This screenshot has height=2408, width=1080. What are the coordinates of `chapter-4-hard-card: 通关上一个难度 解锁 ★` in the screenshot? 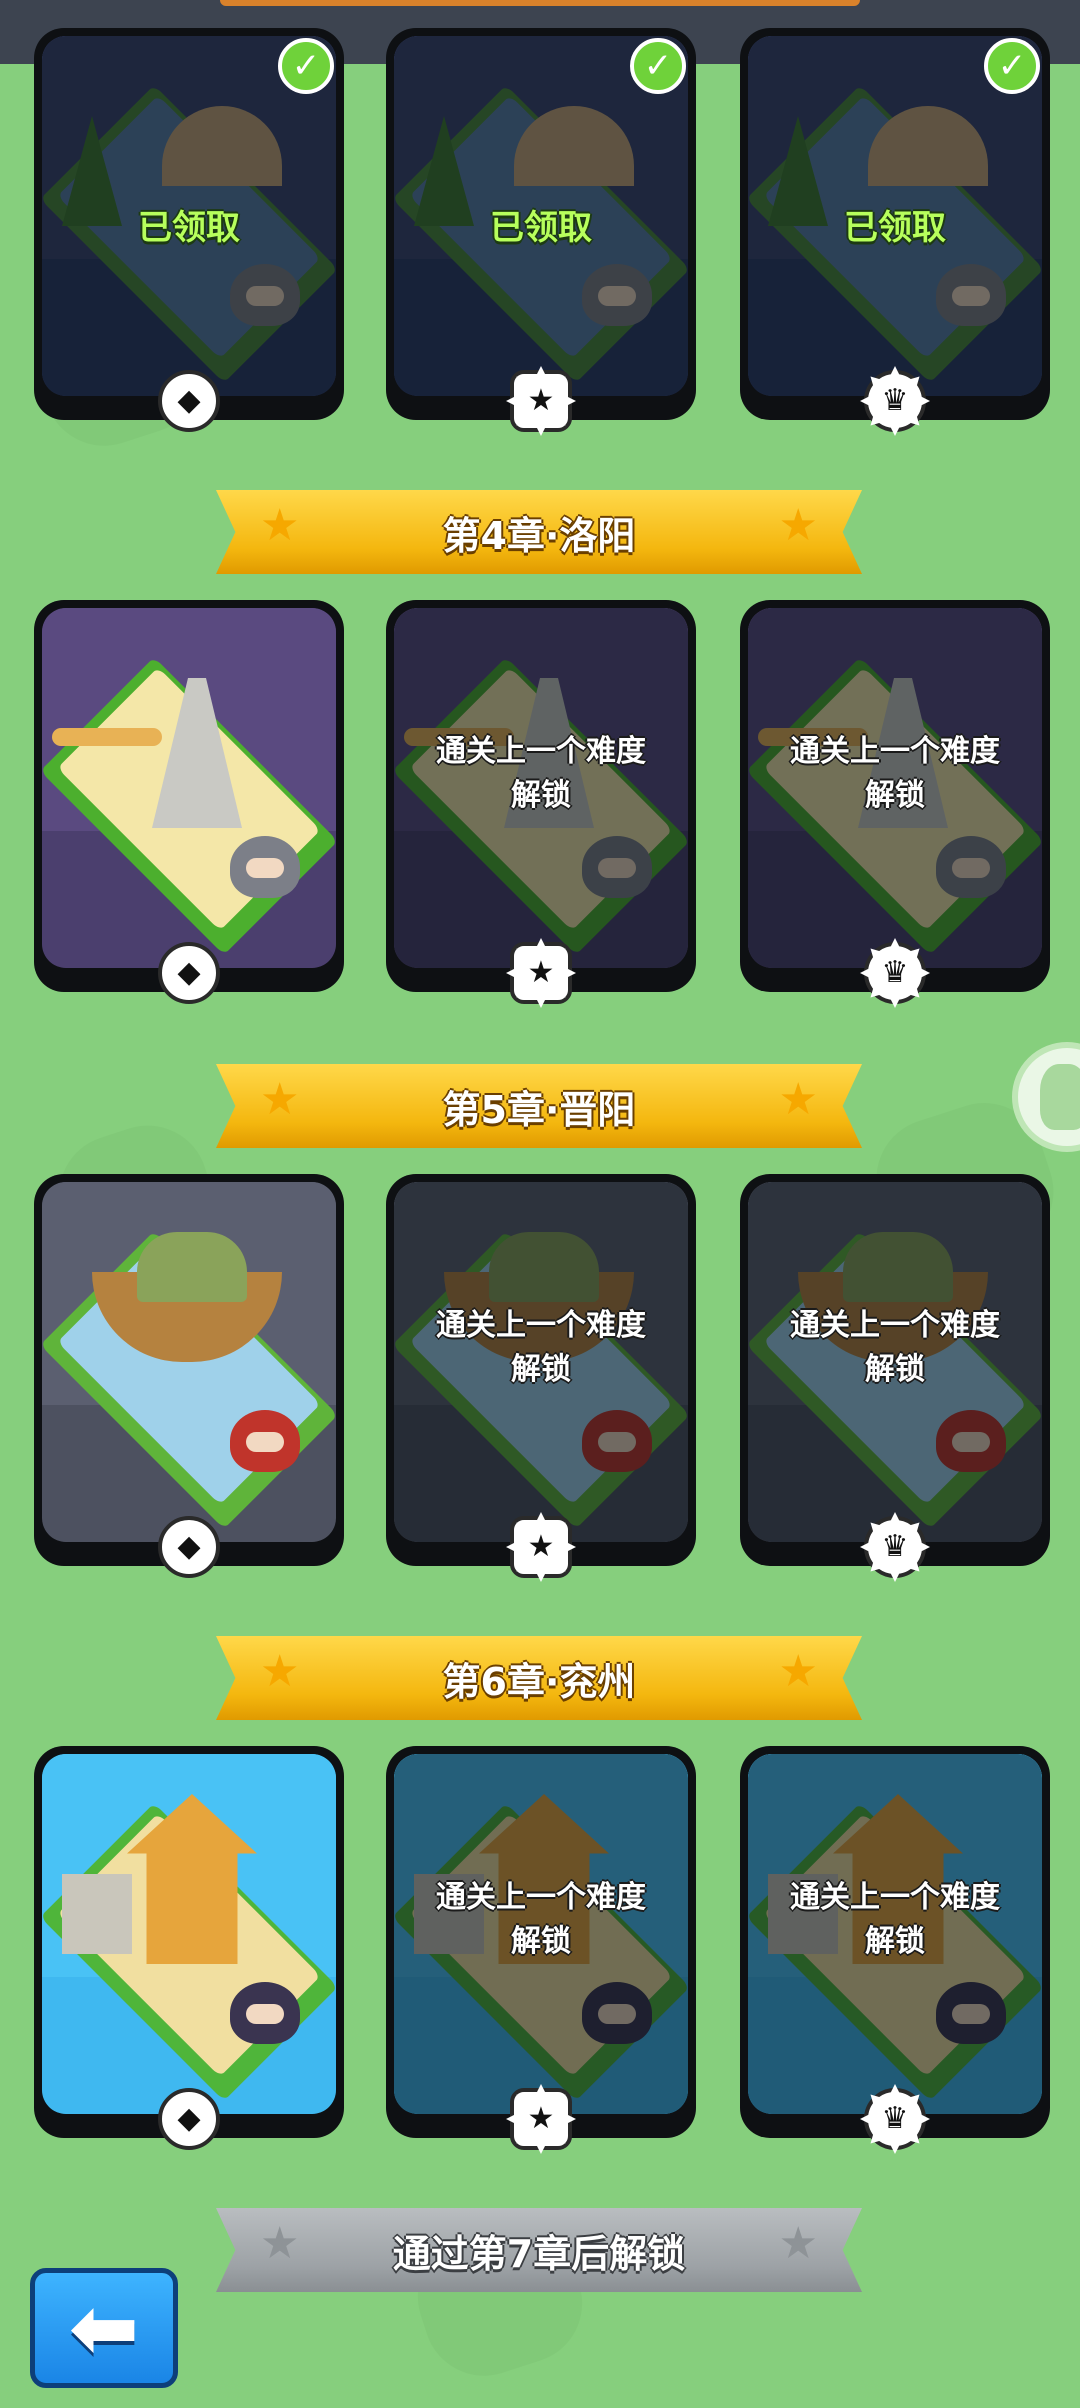 It's located at (541, 802).